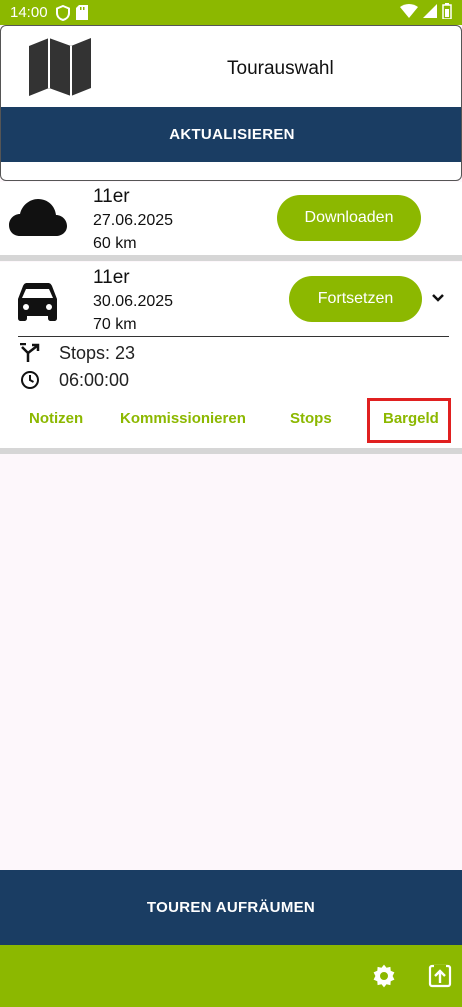 This screenshot has width=462, height=1007. What do you see at coordinates (430, 12) in the screenshot?
I see `signal-icon` at bounding box center [430, 12].